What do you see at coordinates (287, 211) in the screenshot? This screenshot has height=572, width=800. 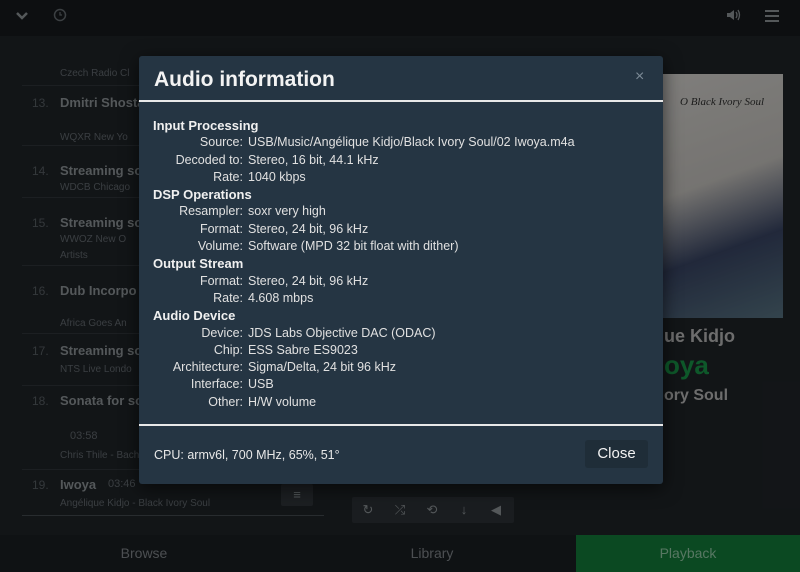 I see `info-value: soxr very high` at bounding box center [287, 211].